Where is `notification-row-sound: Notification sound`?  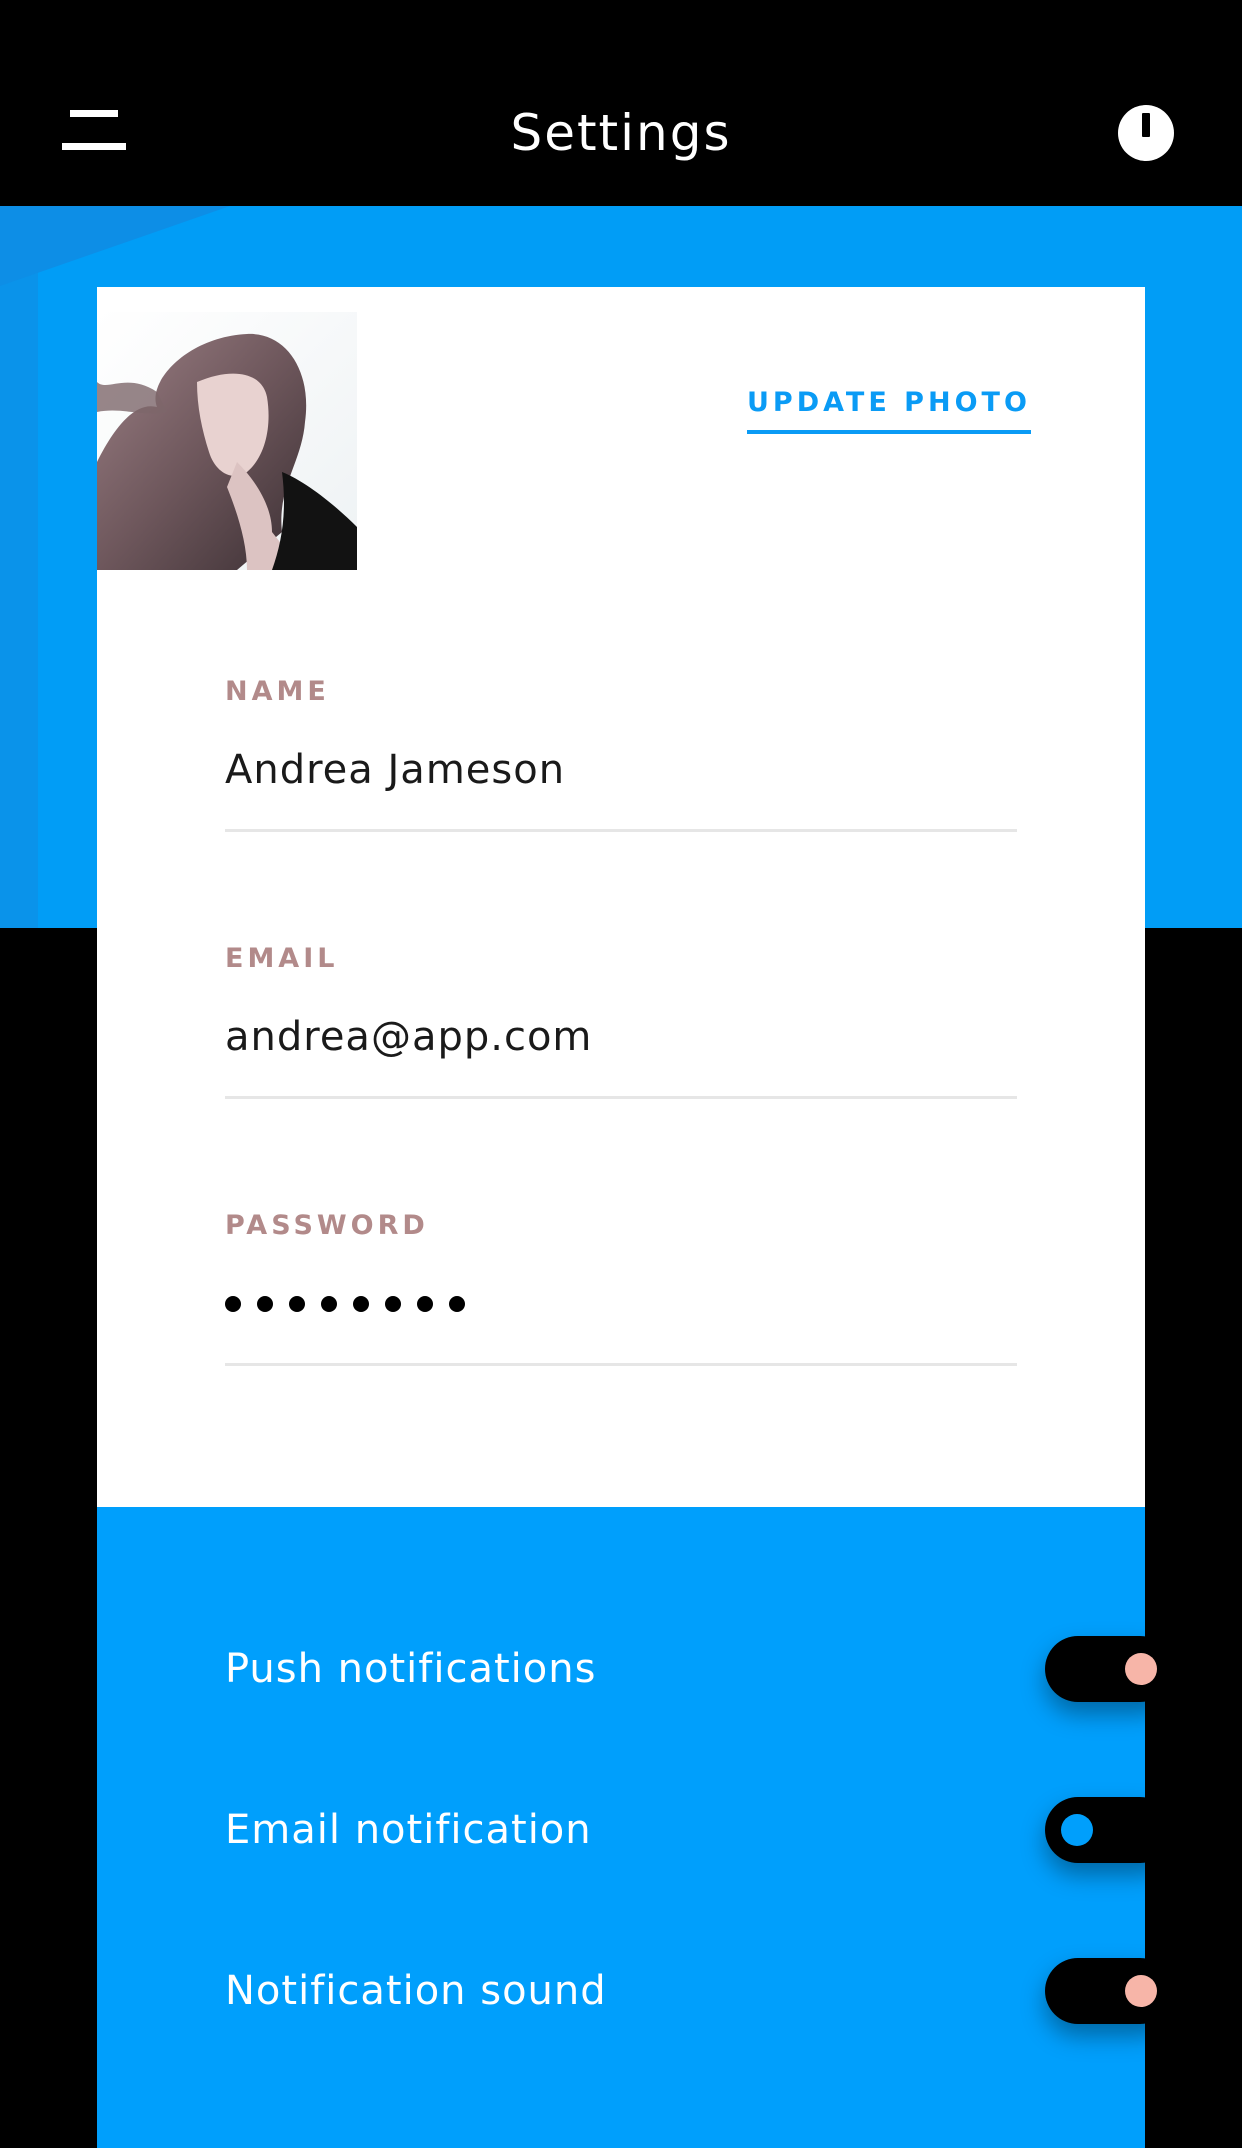 notification-row-sound: Notification sound is located at coordinates (699, 1991).